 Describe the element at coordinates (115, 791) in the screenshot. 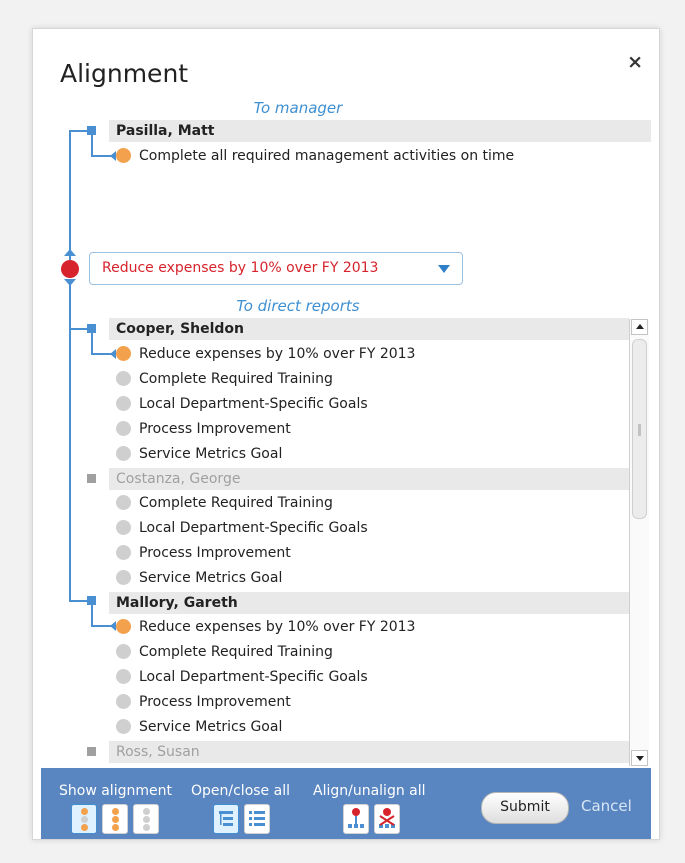

I see `show-alignment-label: Show alignment` at that location.